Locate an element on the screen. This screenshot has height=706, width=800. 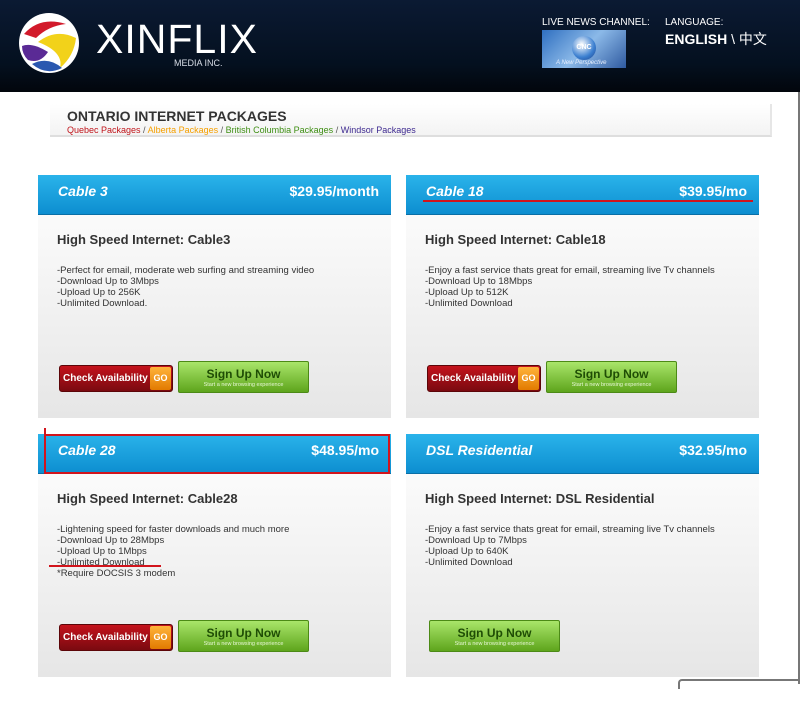
news-channel-thumbnail: CNC A New Perspective is located at coordinates (584, 49).